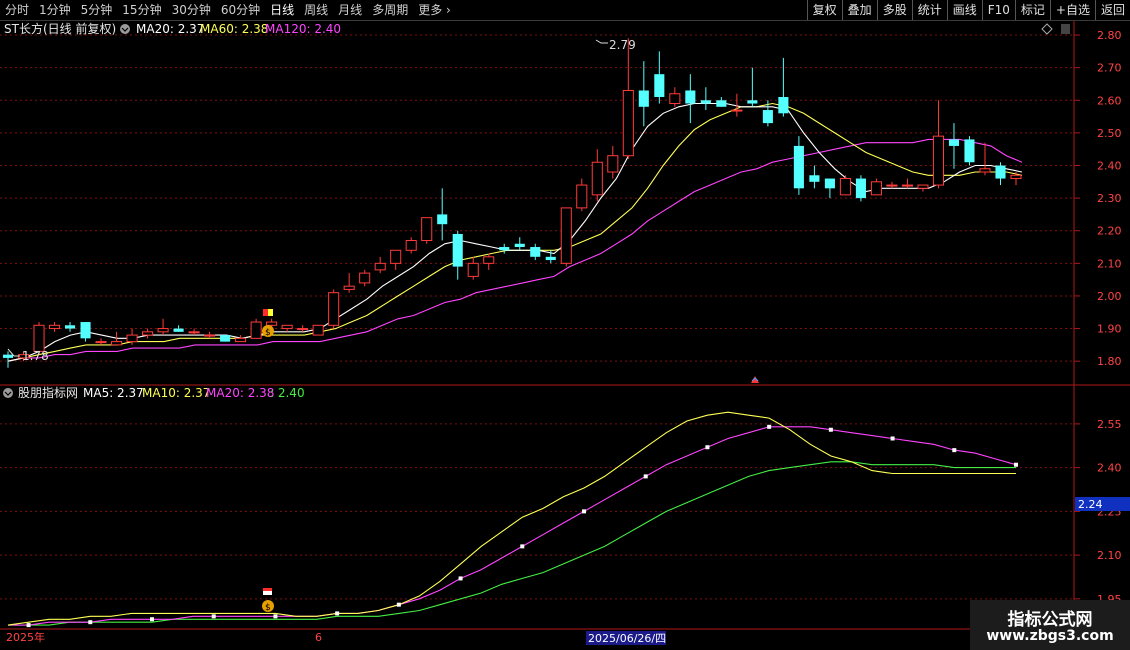 Image resolution: width=1130 pixels, height=650 pixels. What do you see at coordinates (1109, 555) in the screenshot?
I see `indicator-tick: 2.10` at bounding box center [1109, 555].